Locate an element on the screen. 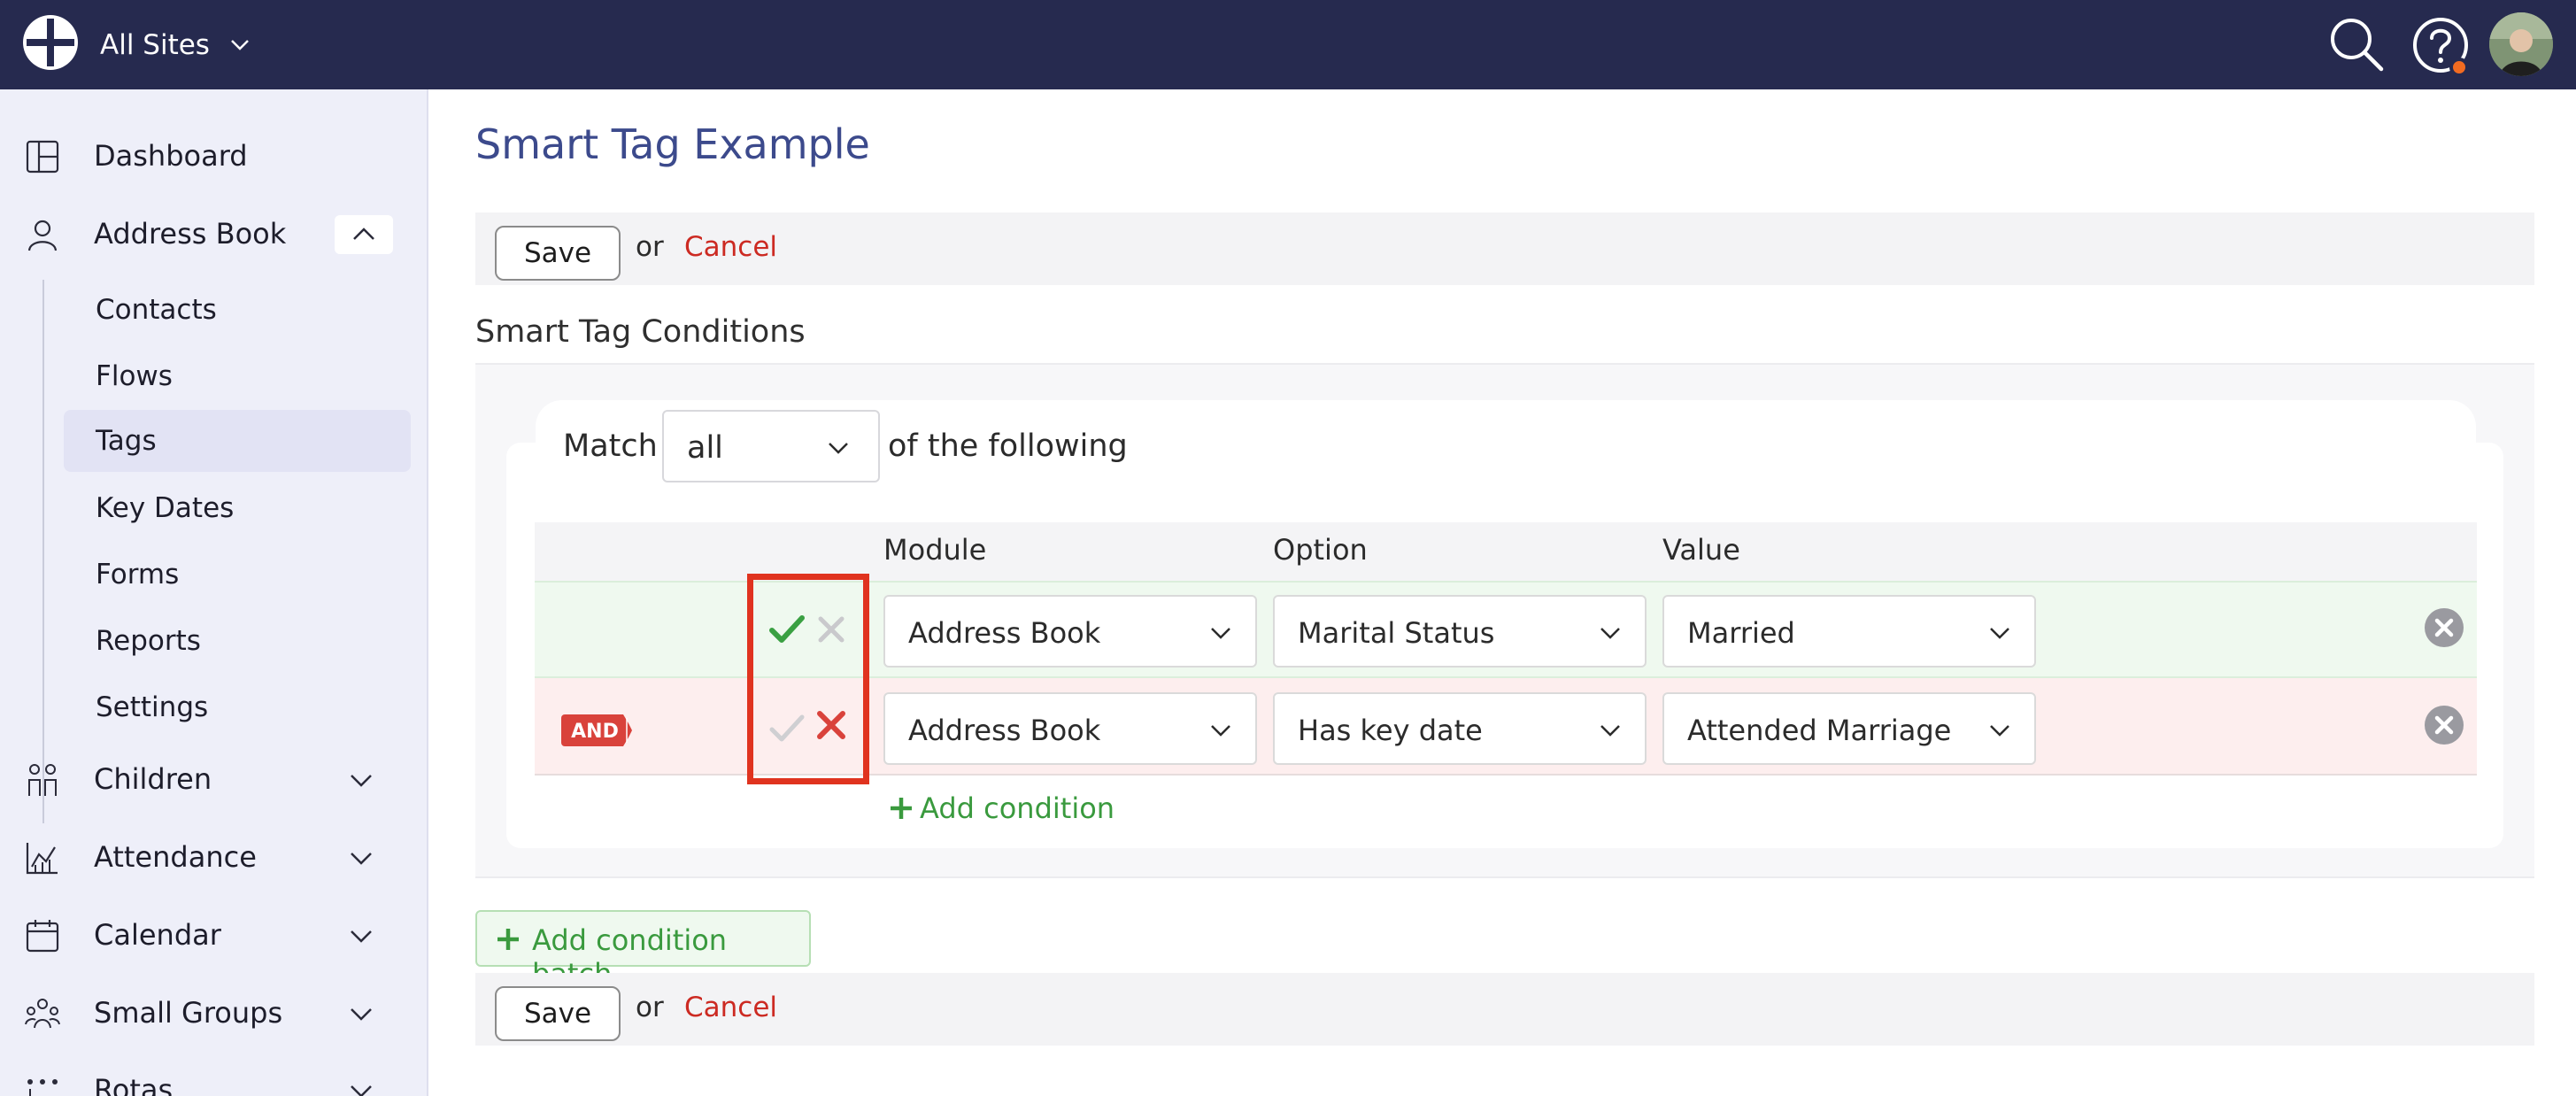  sidebar-item-address-book: Address Book is located at coordinates (214, 234).